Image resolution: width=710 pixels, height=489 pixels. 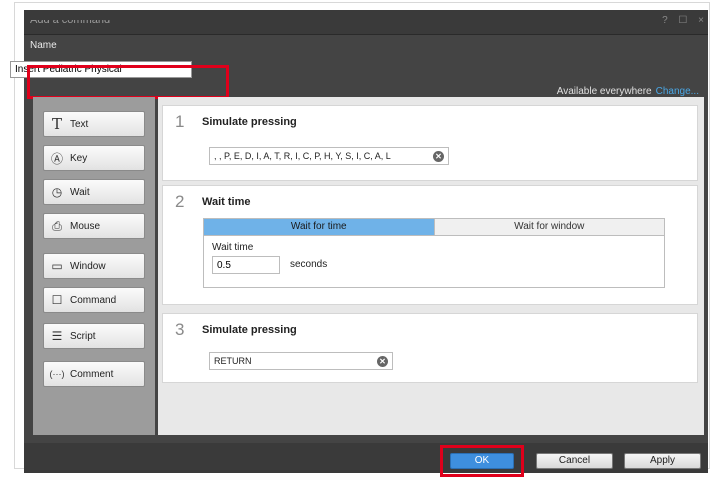 What do you see at coordinates (94, 192) in the screenshot?
I see `sidebar-item-wait: ◷ Wait` at bounding box center [94, 192].